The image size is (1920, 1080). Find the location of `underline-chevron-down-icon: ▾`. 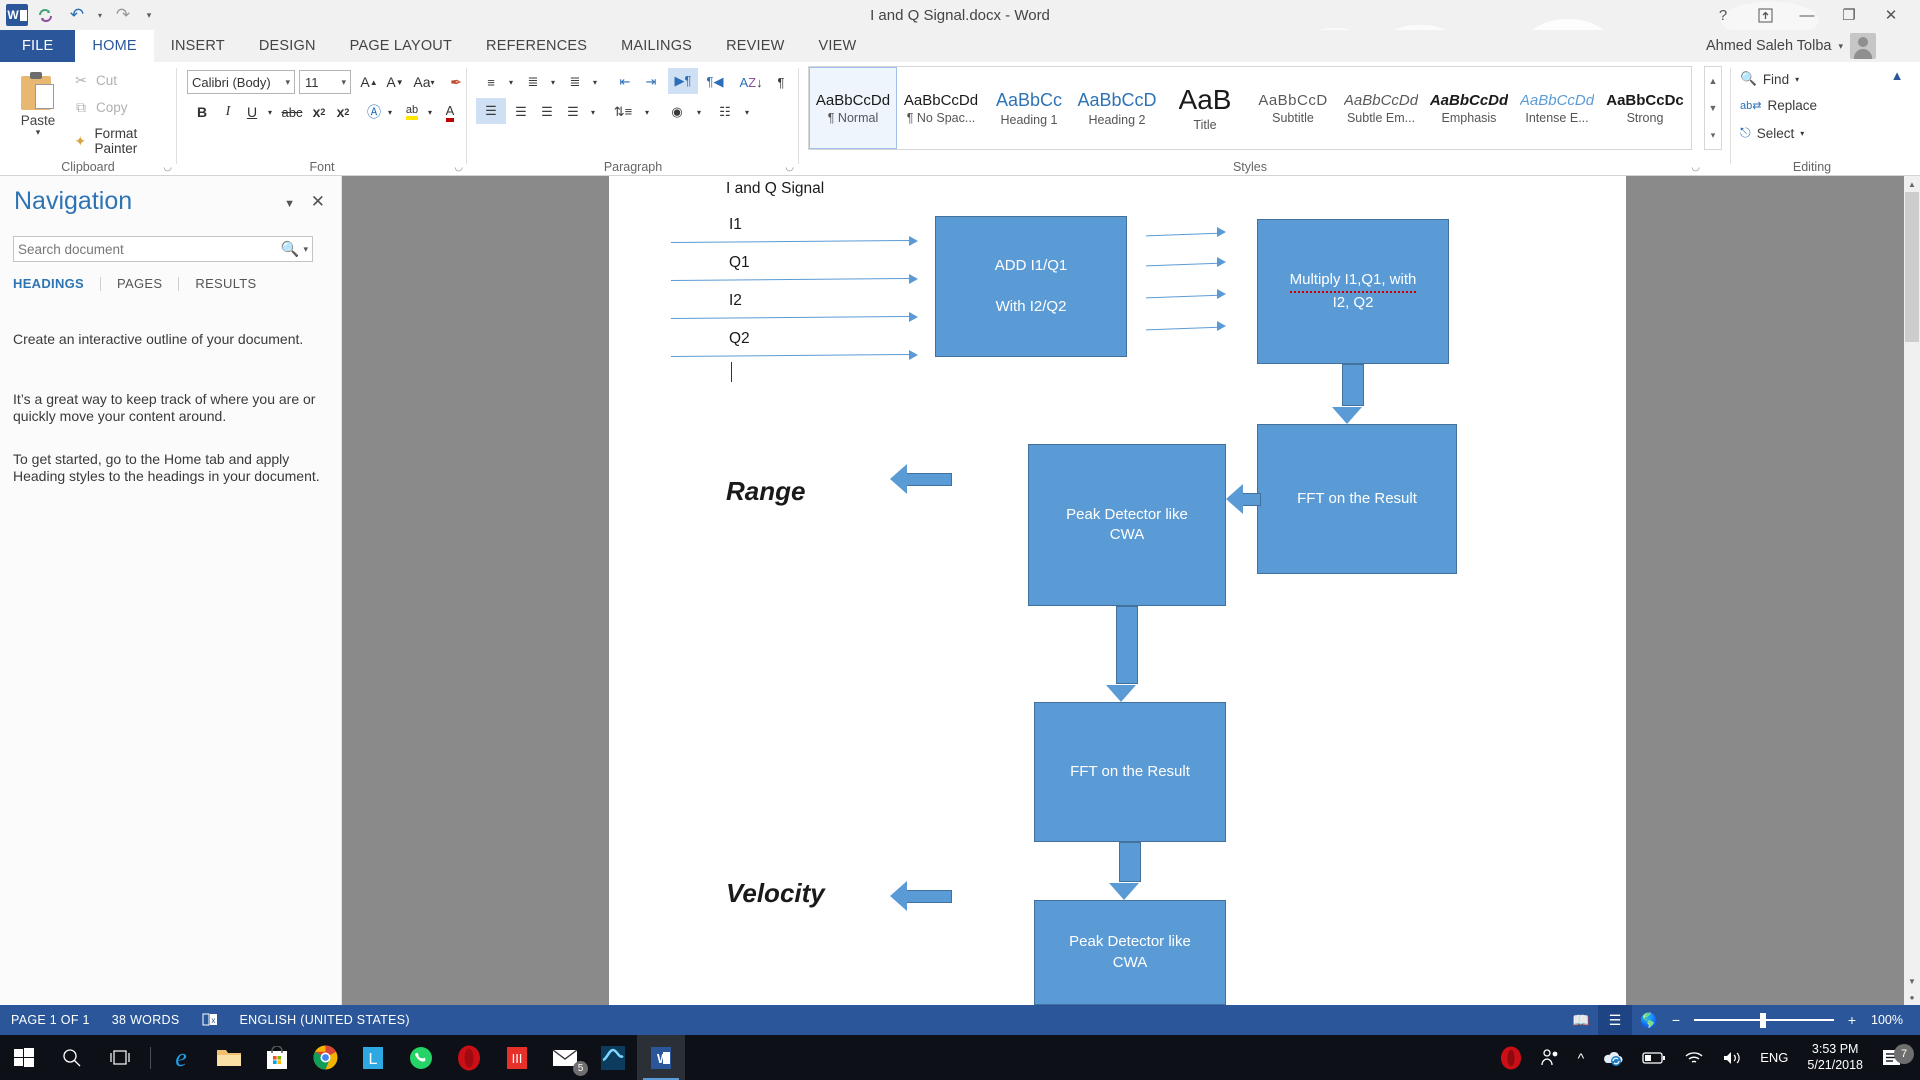

underline-chevron-down-icon: ▾ is located at coordinates (270, 112).